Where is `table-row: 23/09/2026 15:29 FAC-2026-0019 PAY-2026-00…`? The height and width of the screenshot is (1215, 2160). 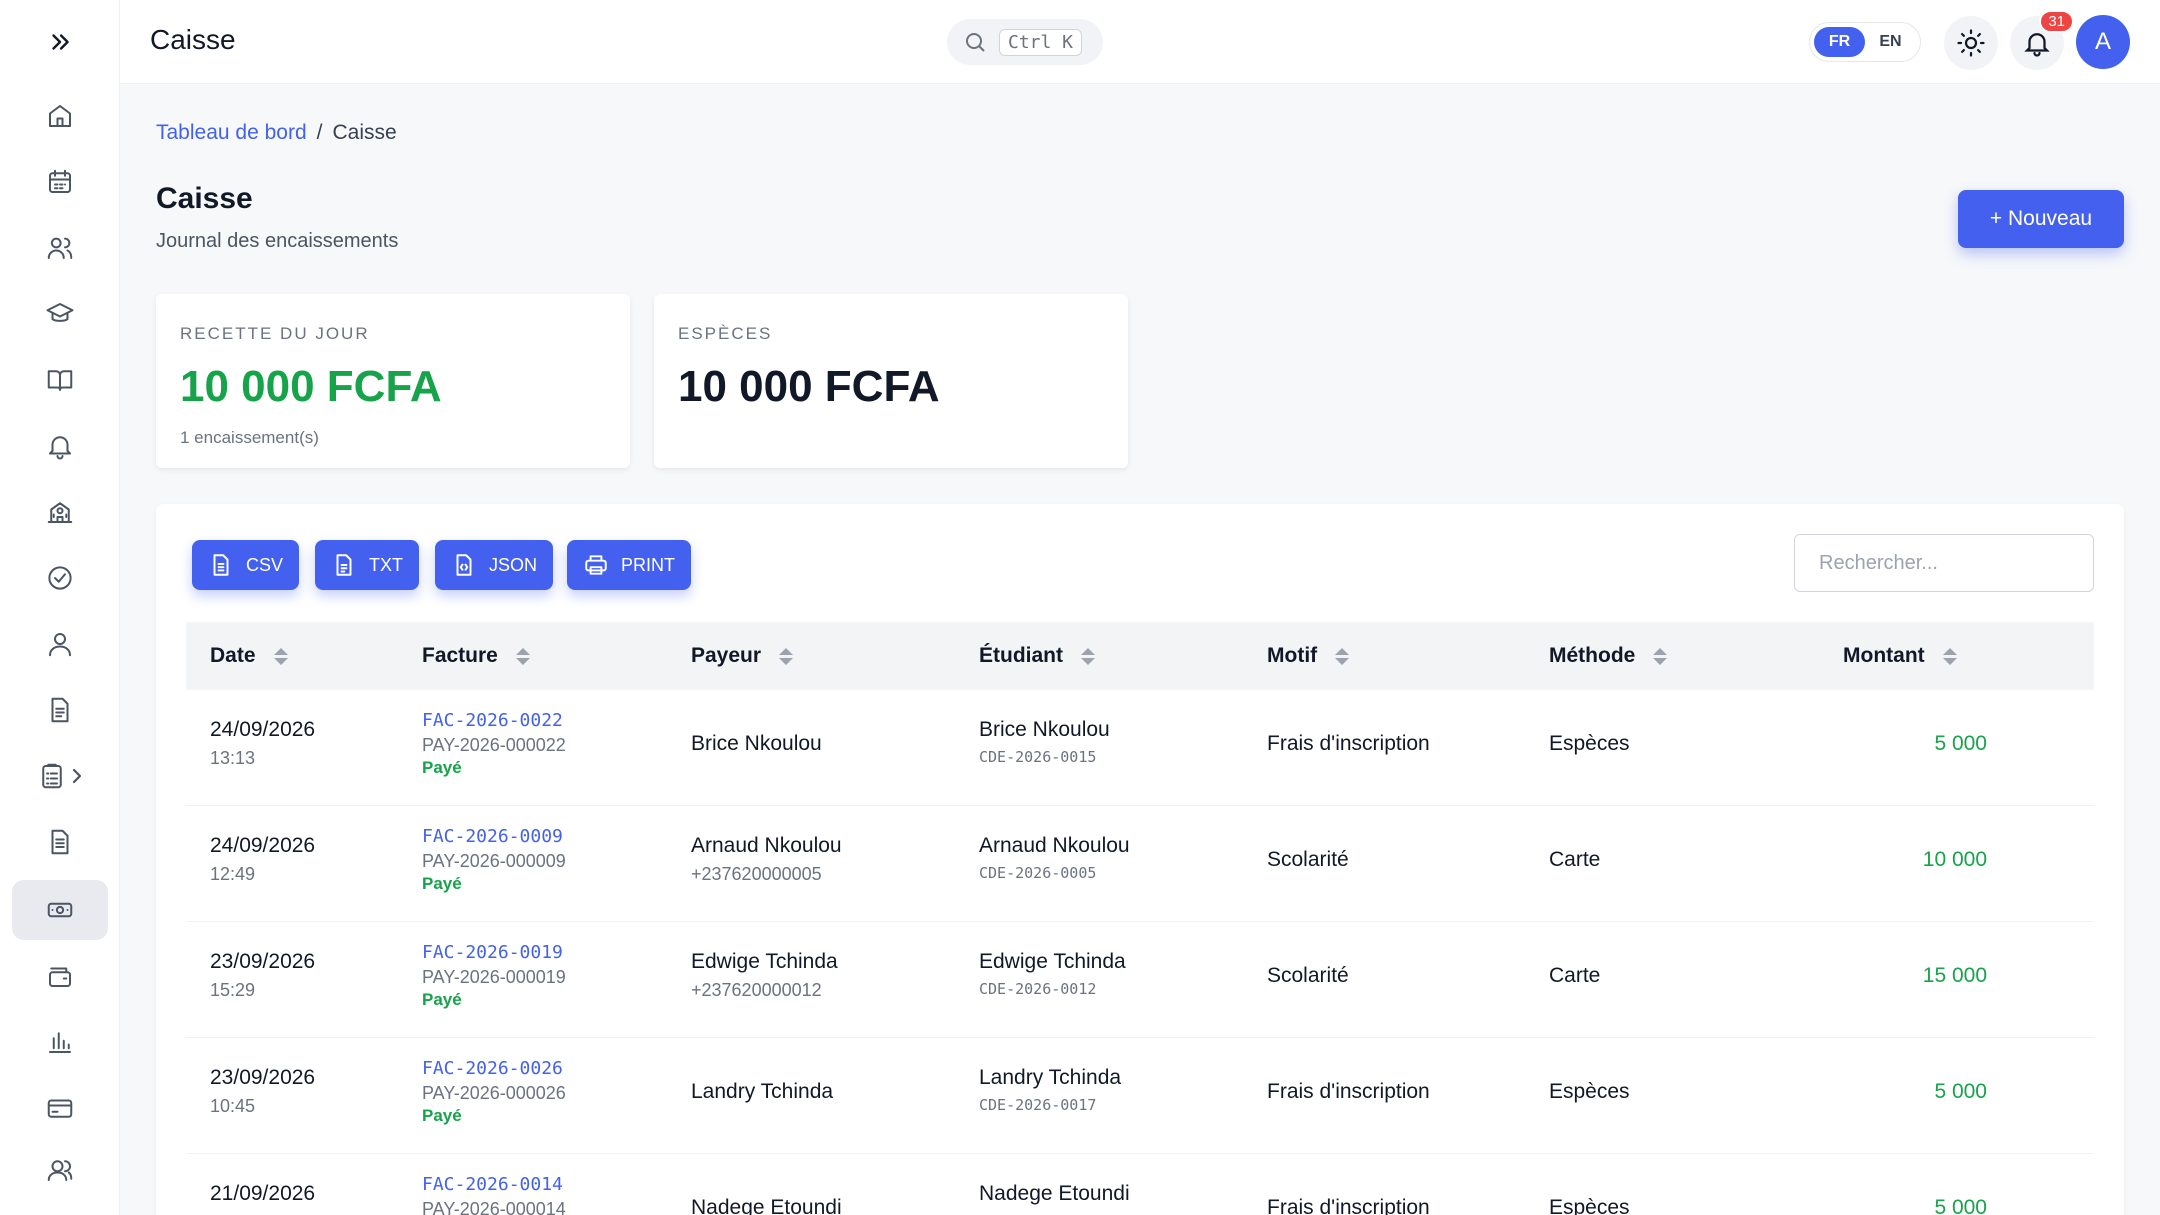
table-row: 23/09/2026 15:29 FAC-2026-0019 PAY-2026-00… is located at coordinates (1140, 980).